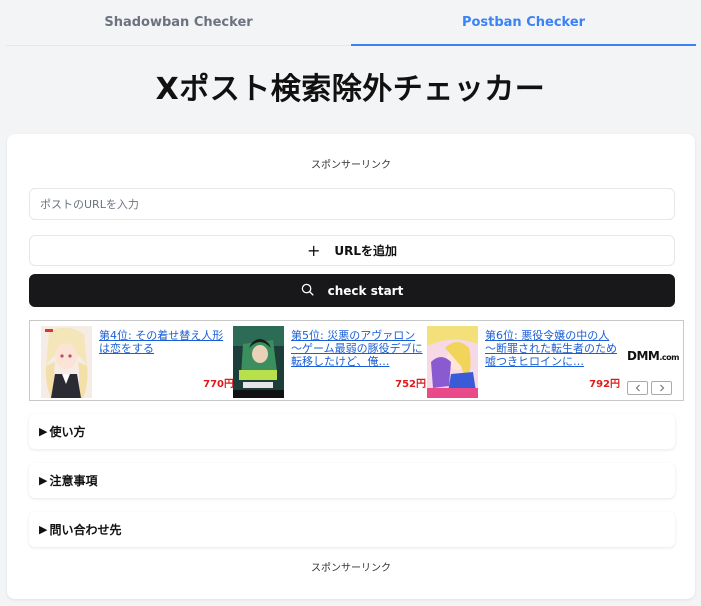 The image size is (701, 606). Describe the element at coordinates (523, 23) in the screenshot. I see `tab-postban-checker: Postban Checker` at that location.